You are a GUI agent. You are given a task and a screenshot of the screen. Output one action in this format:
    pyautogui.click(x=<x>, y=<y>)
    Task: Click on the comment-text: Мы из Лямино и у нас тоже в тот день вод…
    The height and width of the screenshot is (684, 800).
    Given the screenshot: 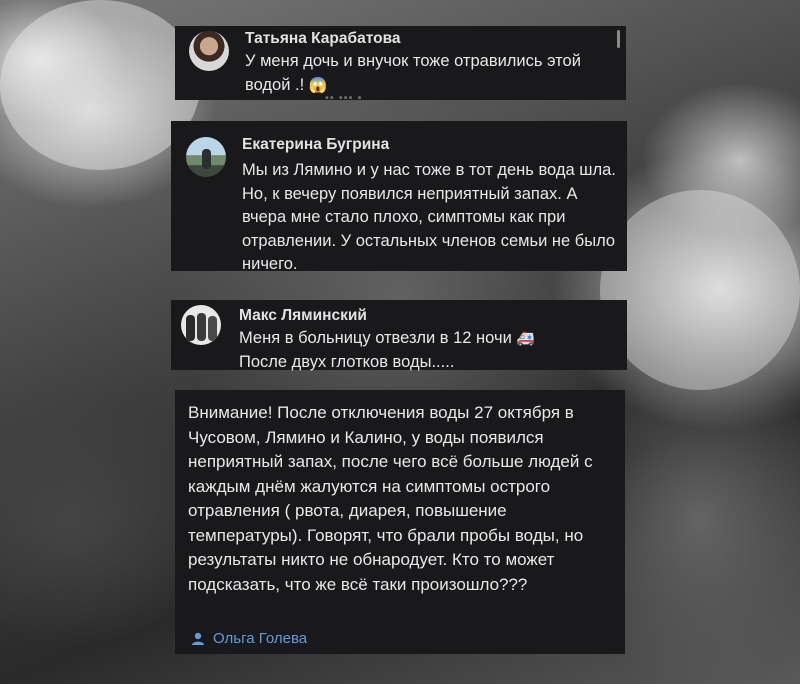 What is the action you would take?
    pyautogui.click(x=429, y=217)
    